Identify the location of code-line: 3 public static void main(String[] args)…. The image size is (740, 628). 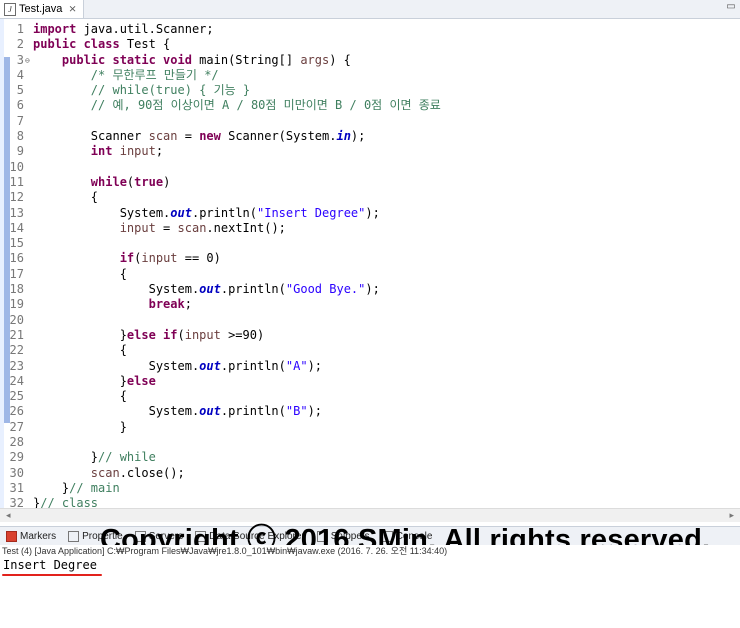
(370, 60).